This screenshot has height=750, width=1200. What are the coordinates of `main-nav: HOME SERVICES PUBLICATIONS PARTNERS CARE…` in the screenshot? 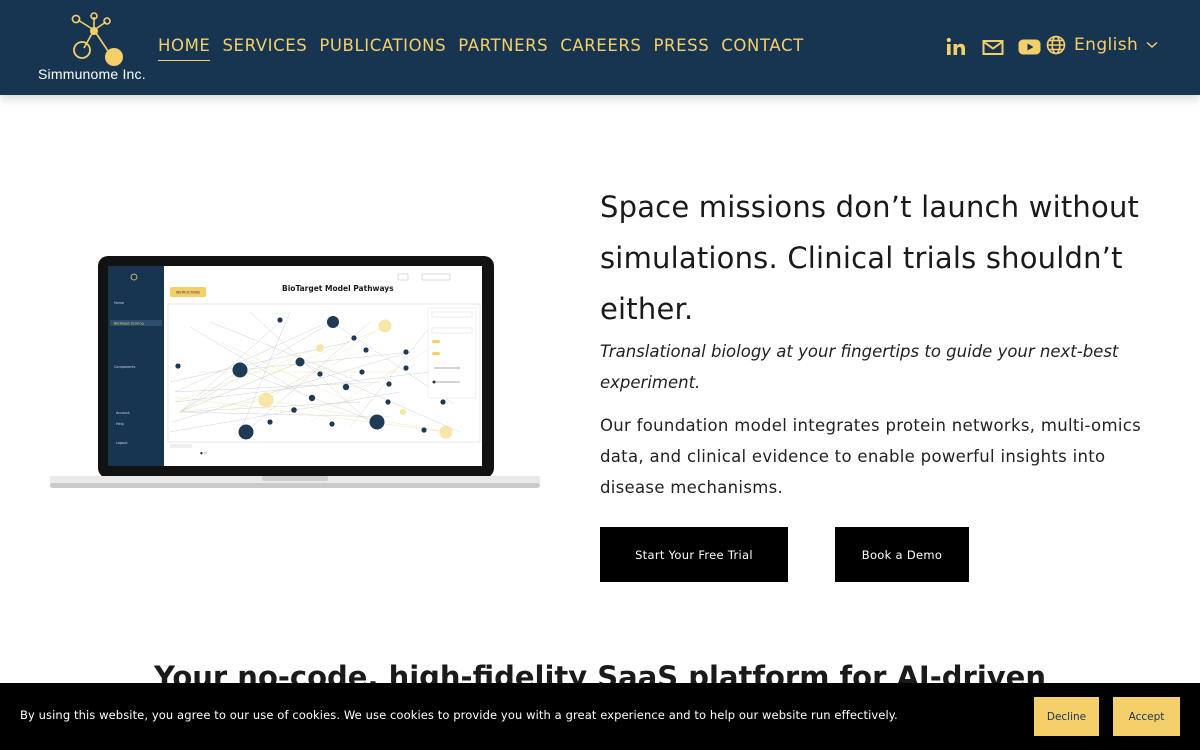 It's located at (487, 48).